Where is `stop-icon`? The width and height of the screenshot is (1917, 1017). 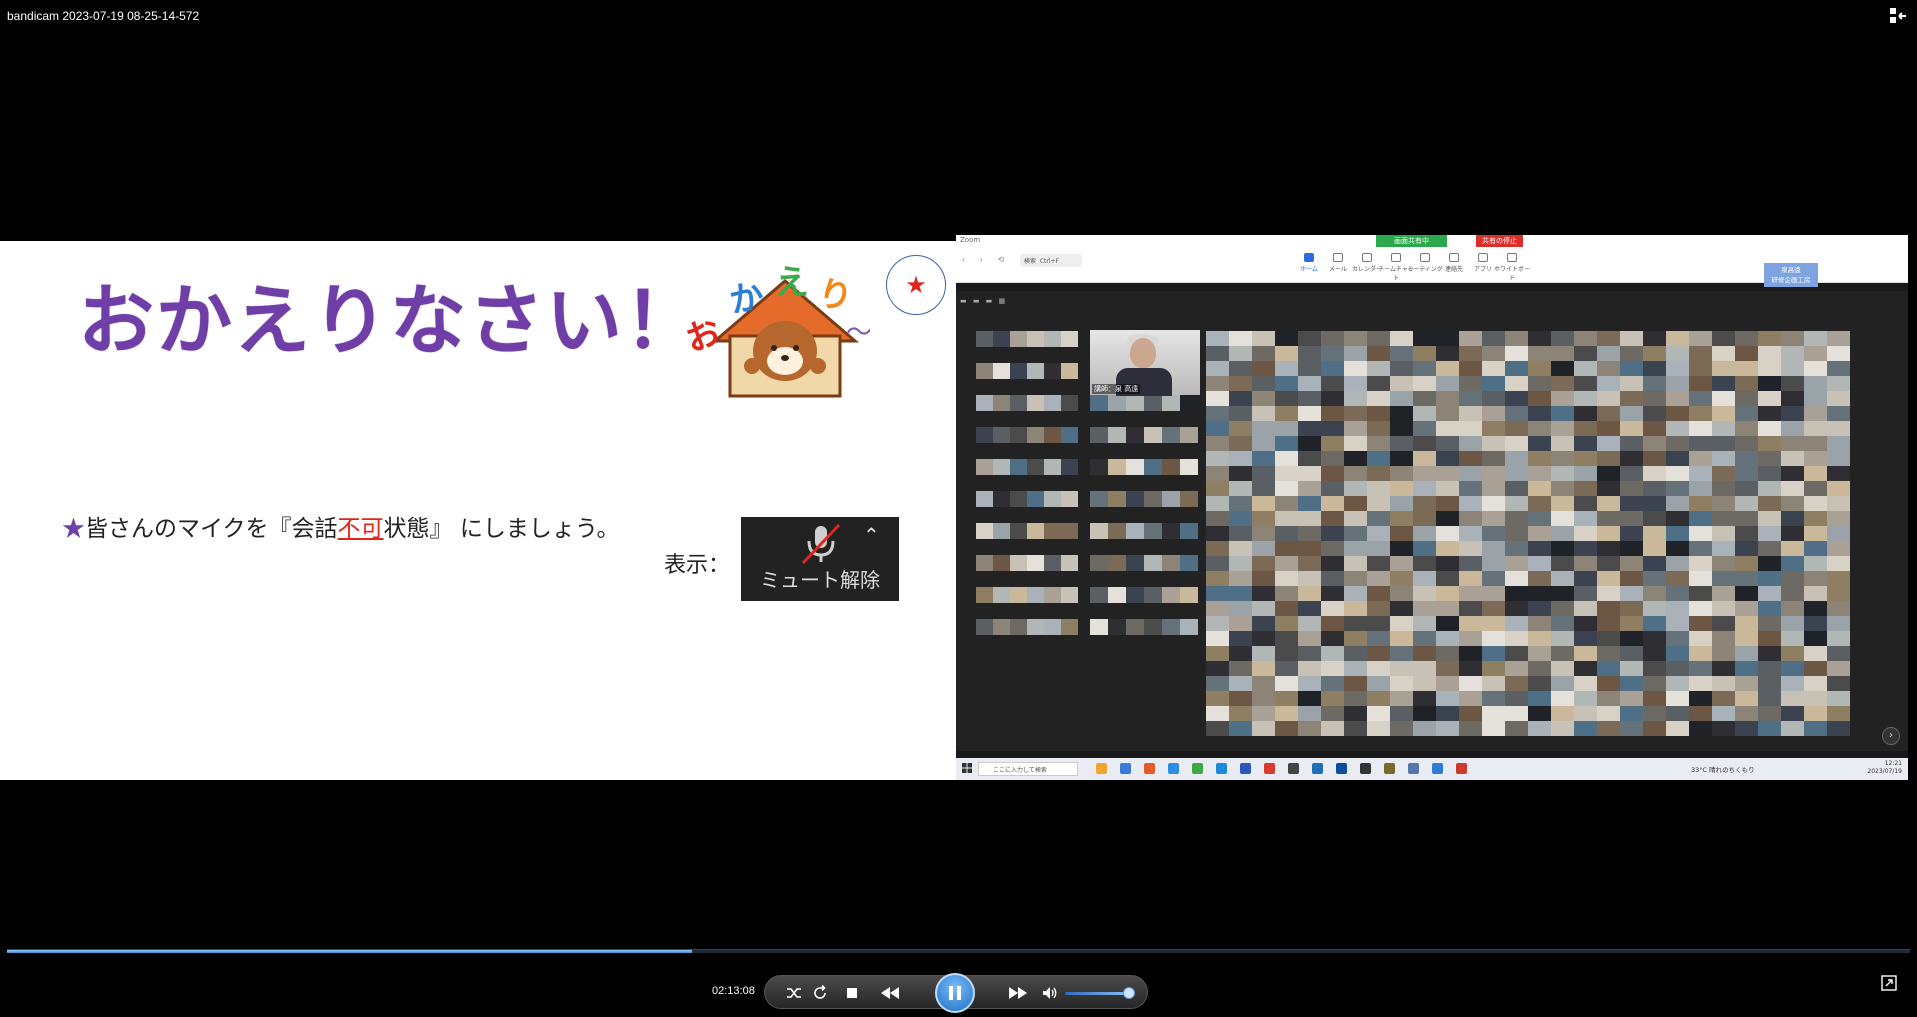
stop-icon is located at coordinates (852, 993).